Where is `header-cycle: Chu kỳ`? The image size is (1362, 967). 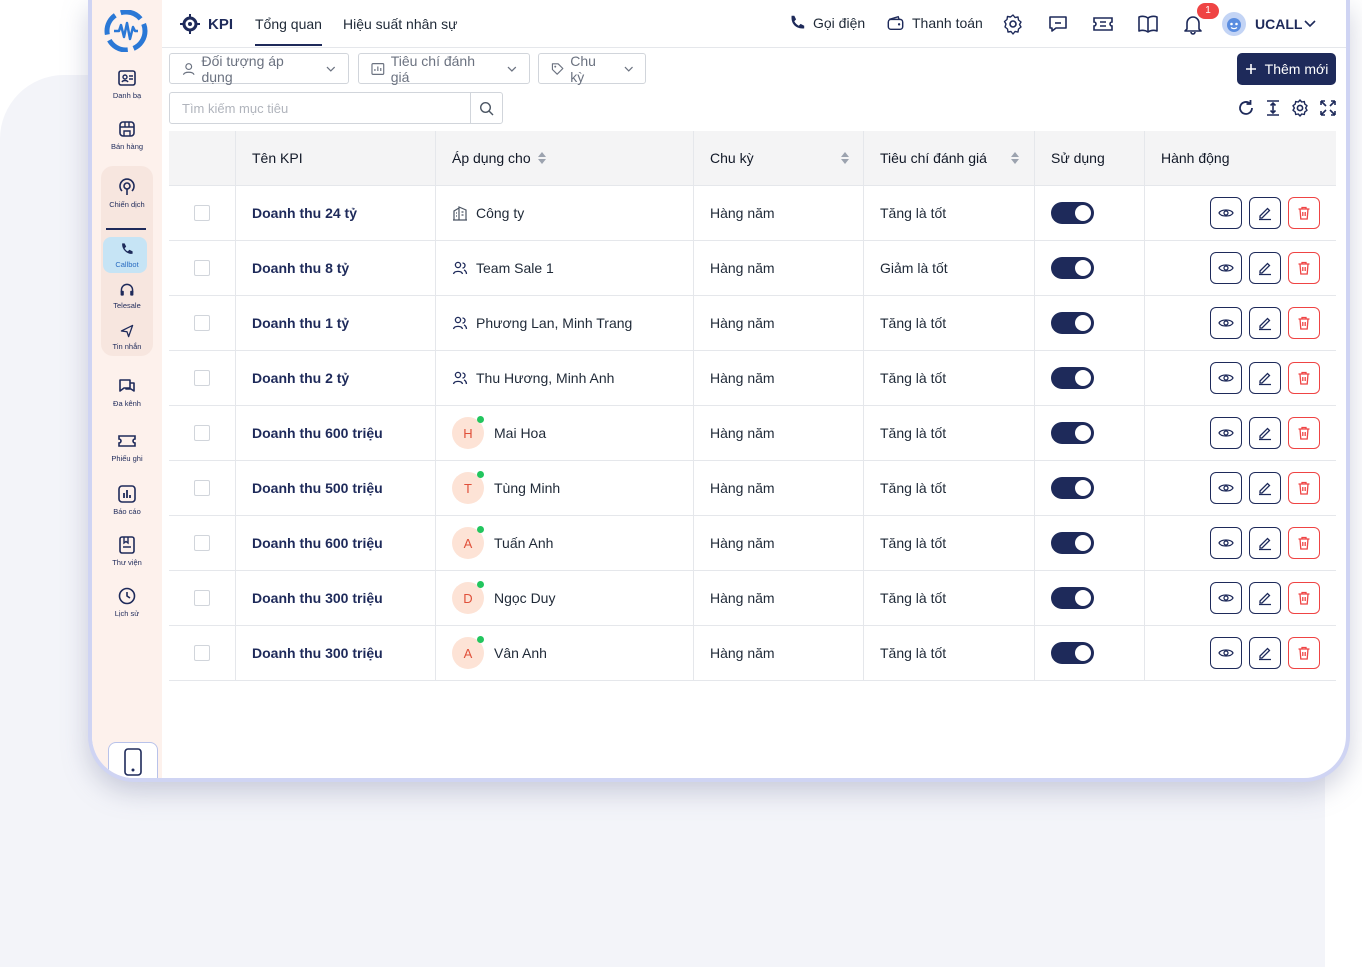 header-cycle: Chu kỳ is located at coordinates (787, 158).